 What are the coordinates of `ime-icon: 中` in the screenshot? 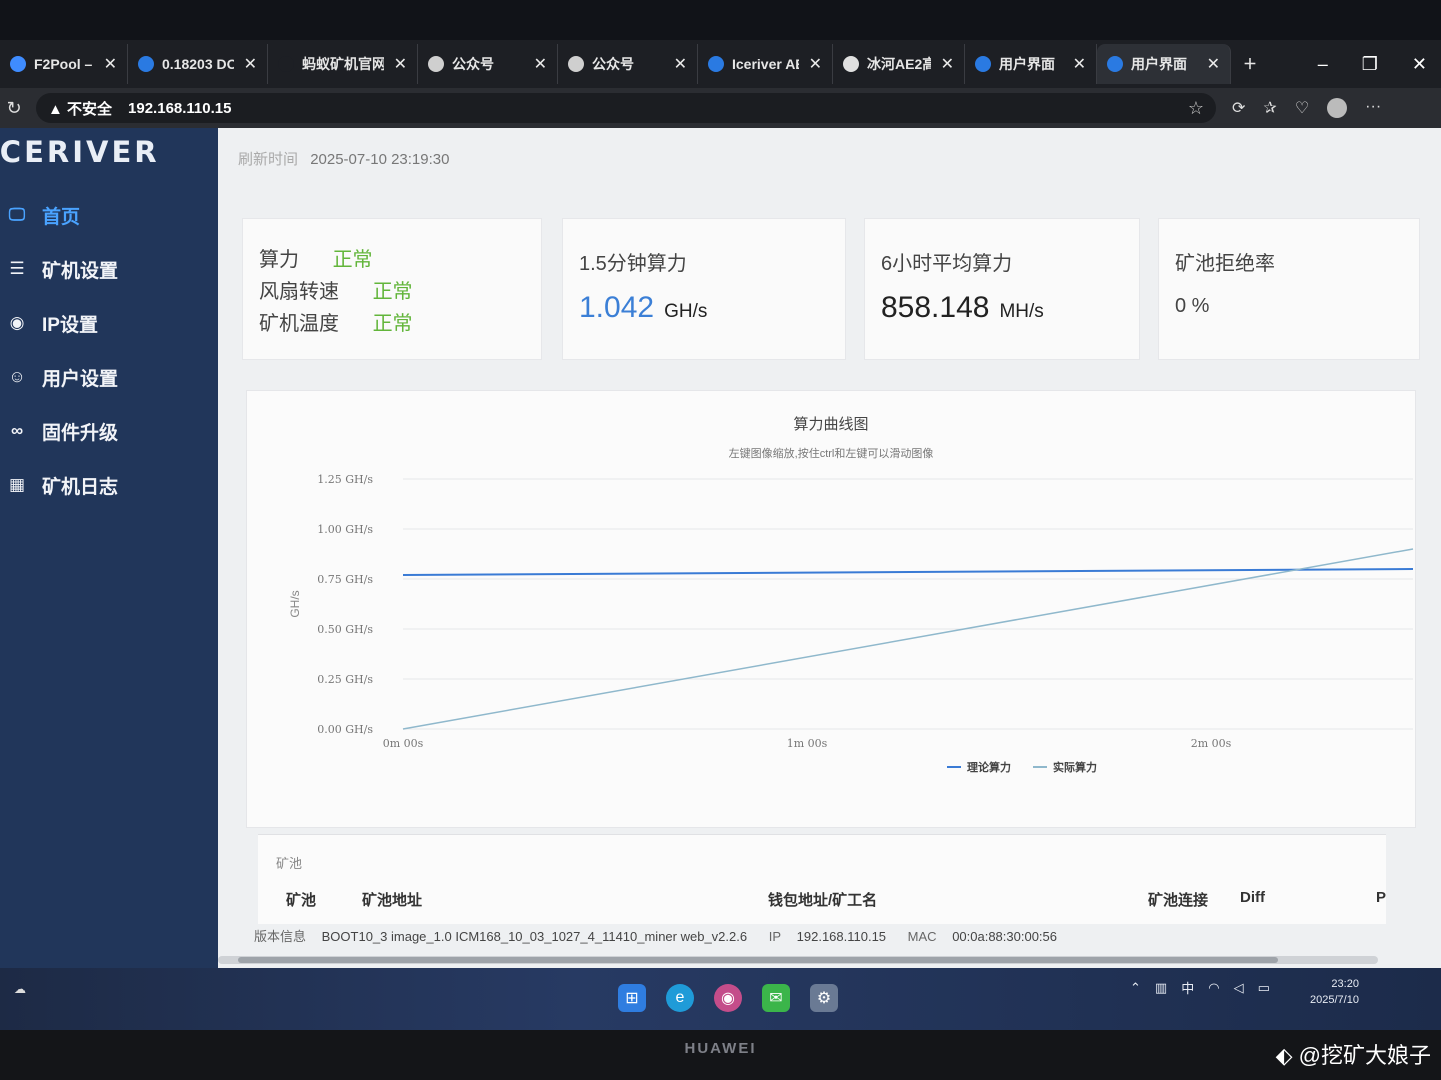 It's located at (1187, 987).